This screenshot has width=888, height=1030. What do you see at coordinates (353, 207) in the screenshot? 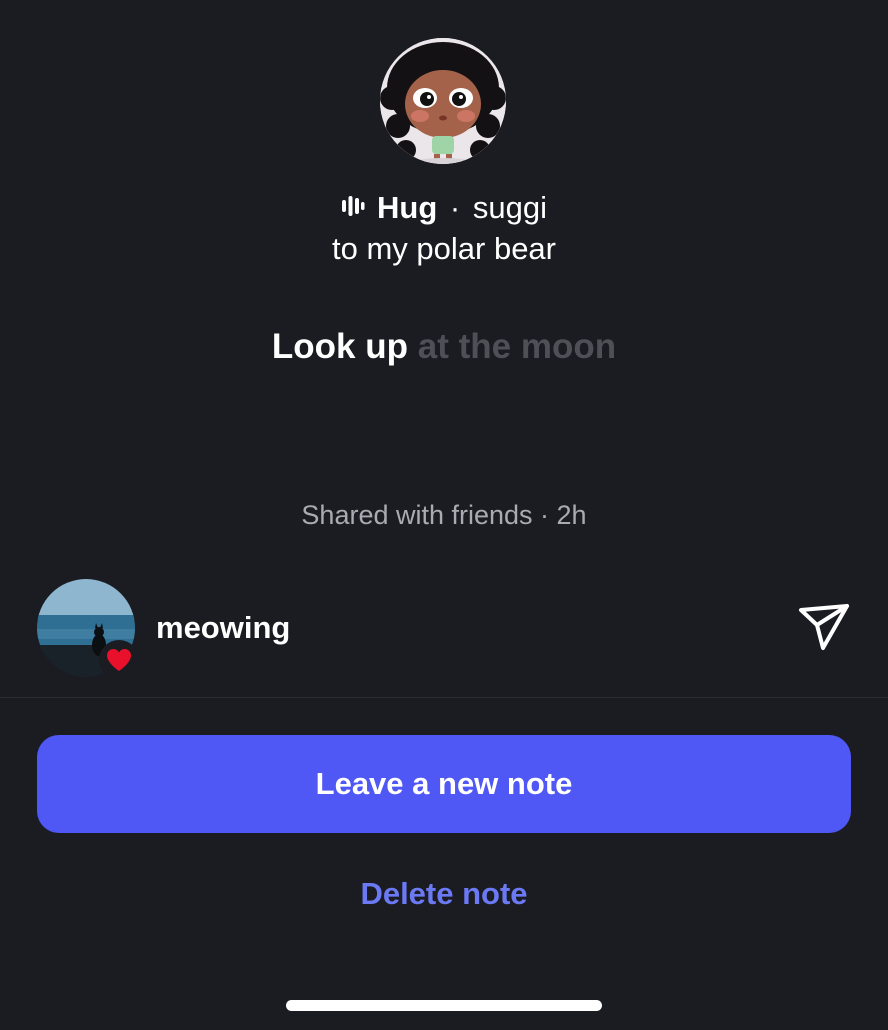
I see `audio-bars-icon` at bounding box center [353, 207].